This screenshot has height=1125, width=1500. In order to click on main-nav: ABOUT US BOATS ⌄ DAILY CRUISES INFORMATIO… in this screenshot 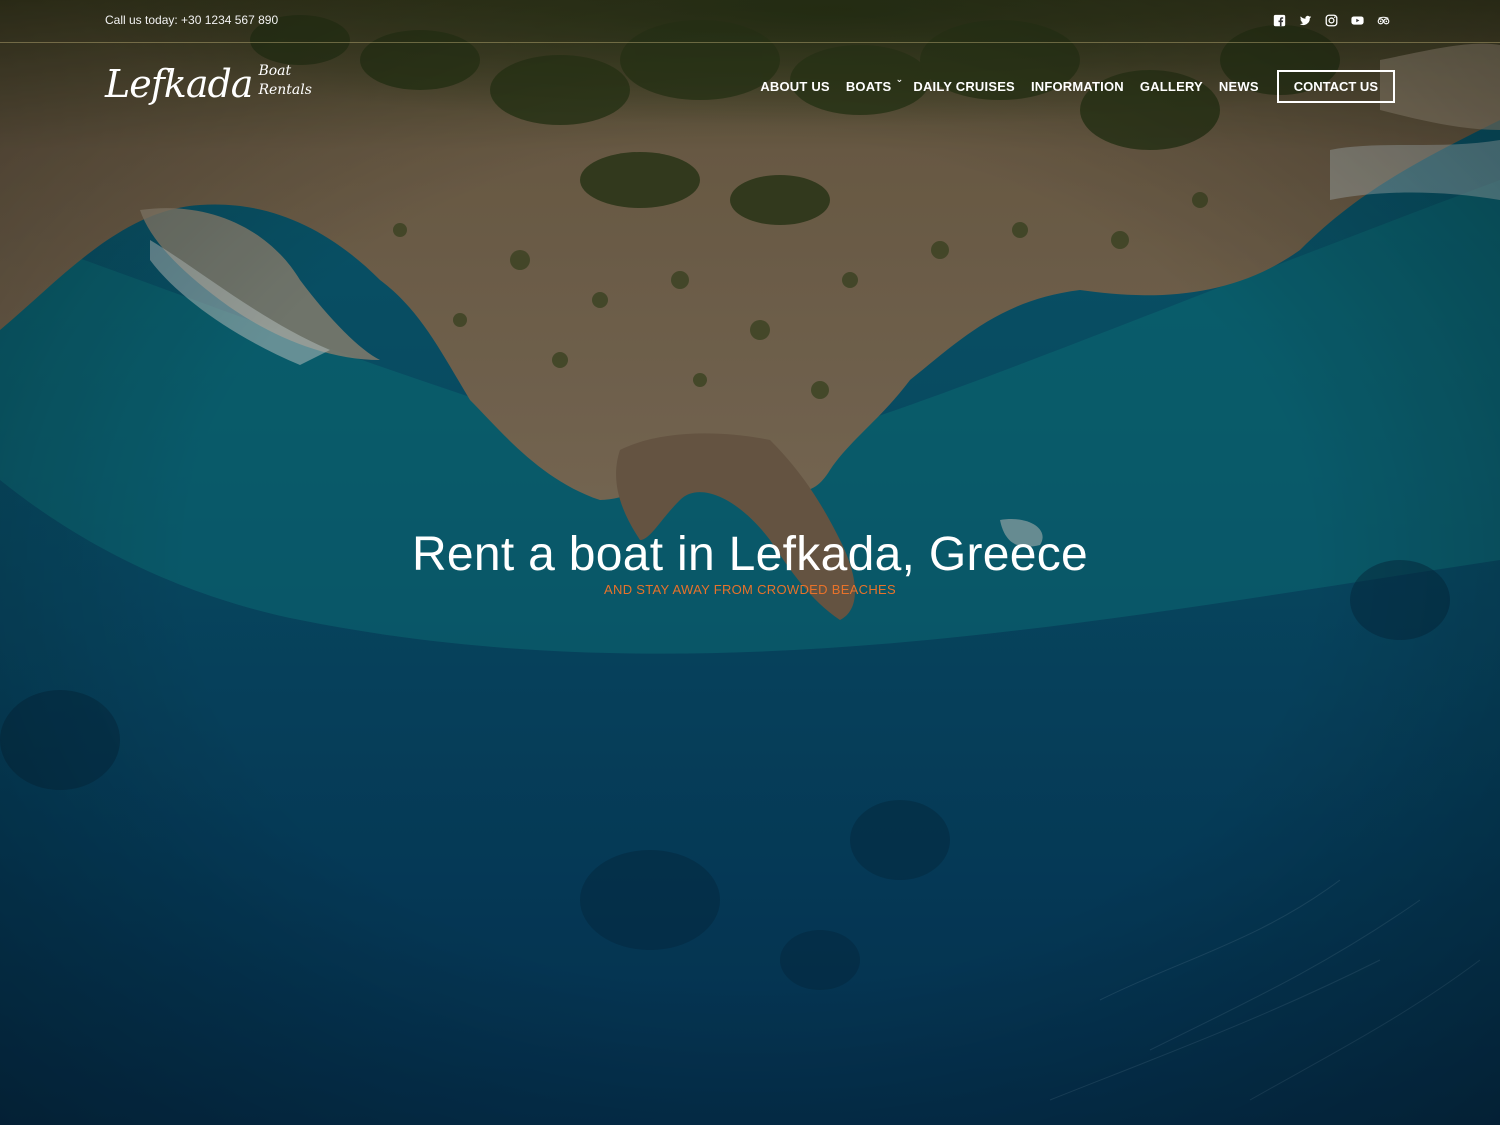, I will do `click(1069, 86)`.